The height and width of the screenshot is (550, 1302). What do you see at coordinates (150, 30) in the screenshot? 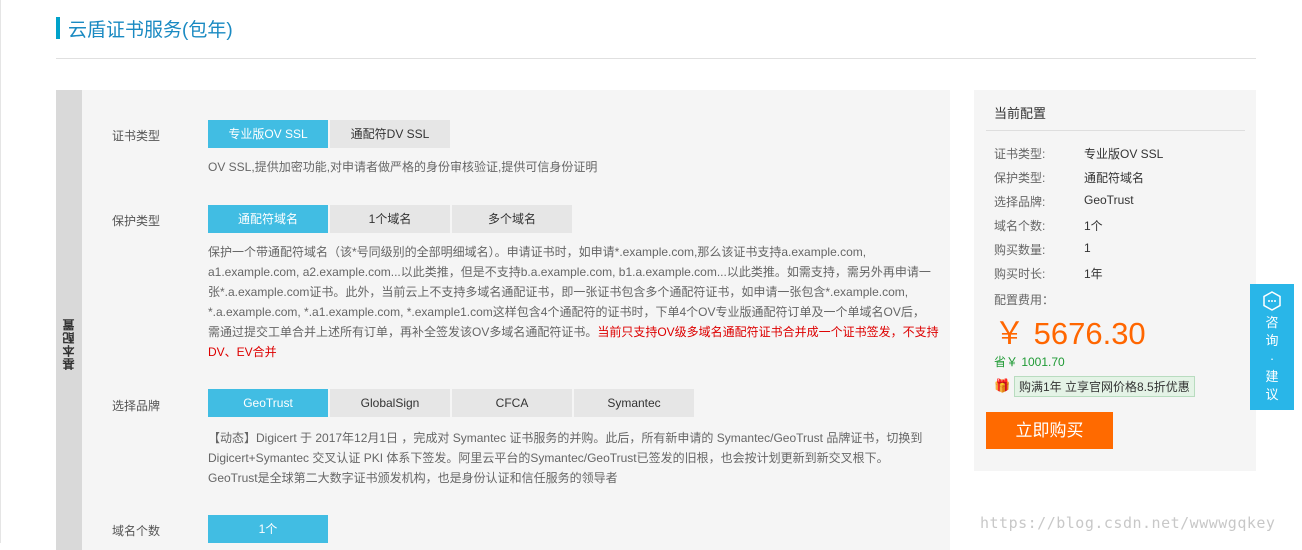
I see `page-title: 云盾证书服务(包年)` at bounding box center [150, 30].